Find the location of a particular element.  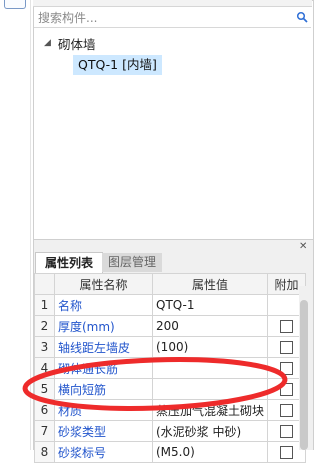

row-index: 6 is located at coordinates (44, 410).